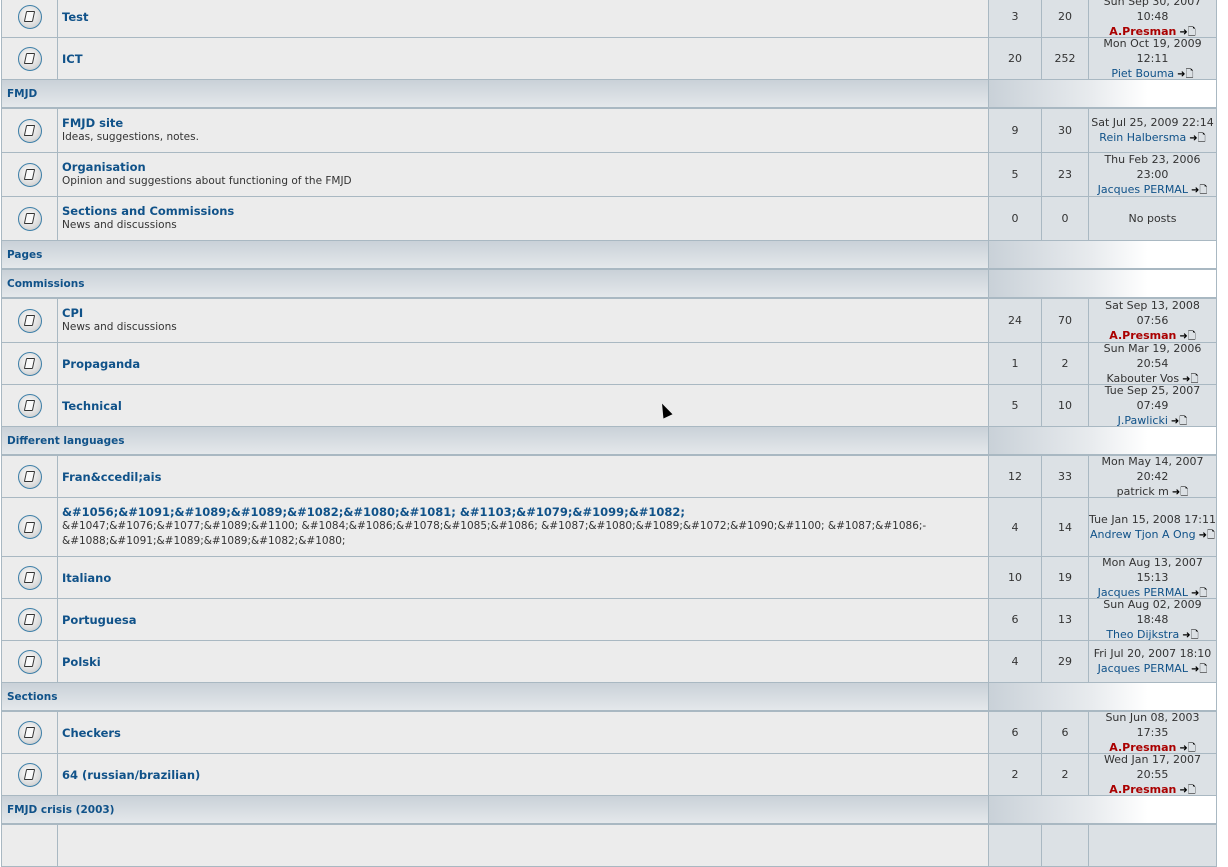 Image resolution: width=1228 pixels, height=867 pixels. What do you see at coordinates (1015, 363) in the screenshot?
I see `topics-count: 1` at bounding box center [1015, 363].